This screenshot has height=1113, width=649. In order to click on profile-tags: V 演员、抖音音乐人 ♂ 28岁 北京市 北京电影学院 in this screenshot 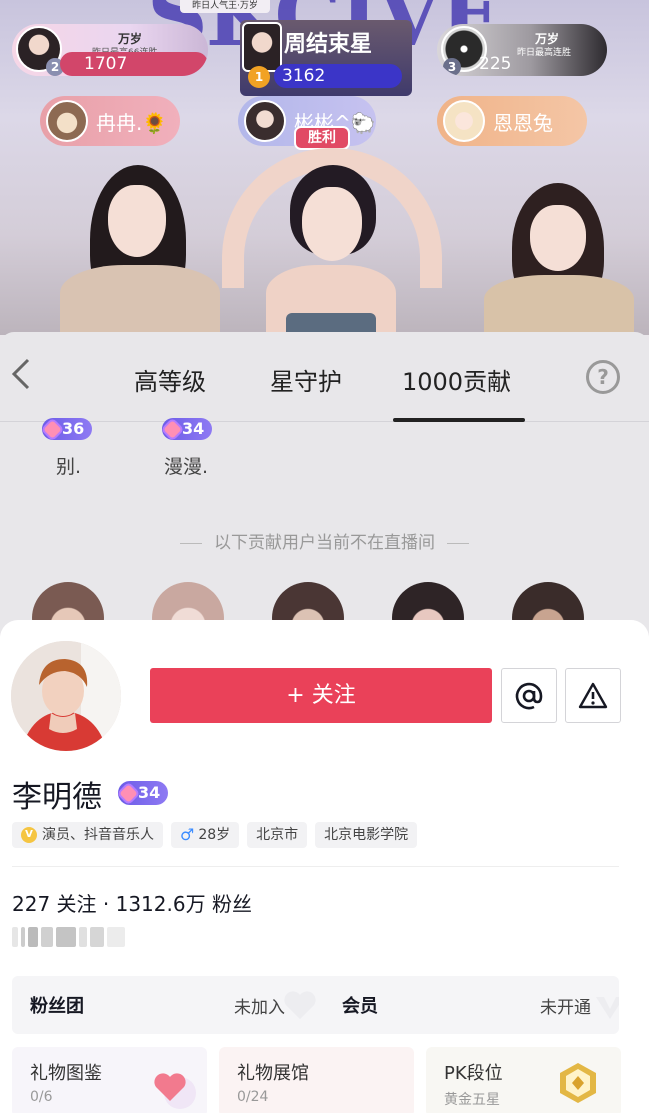, I will do `click(215, 835)`.